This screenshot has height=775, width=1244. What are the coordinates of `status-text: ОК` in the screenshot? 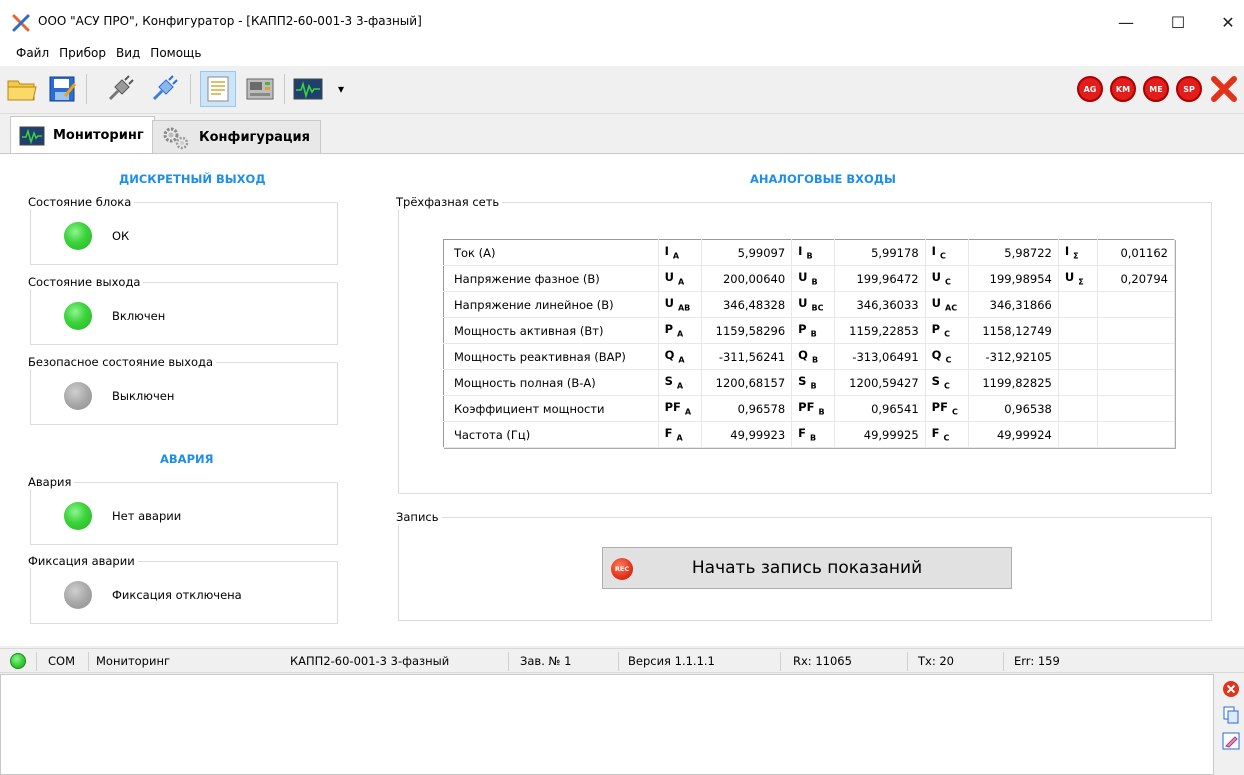 It's located at (121, 236).